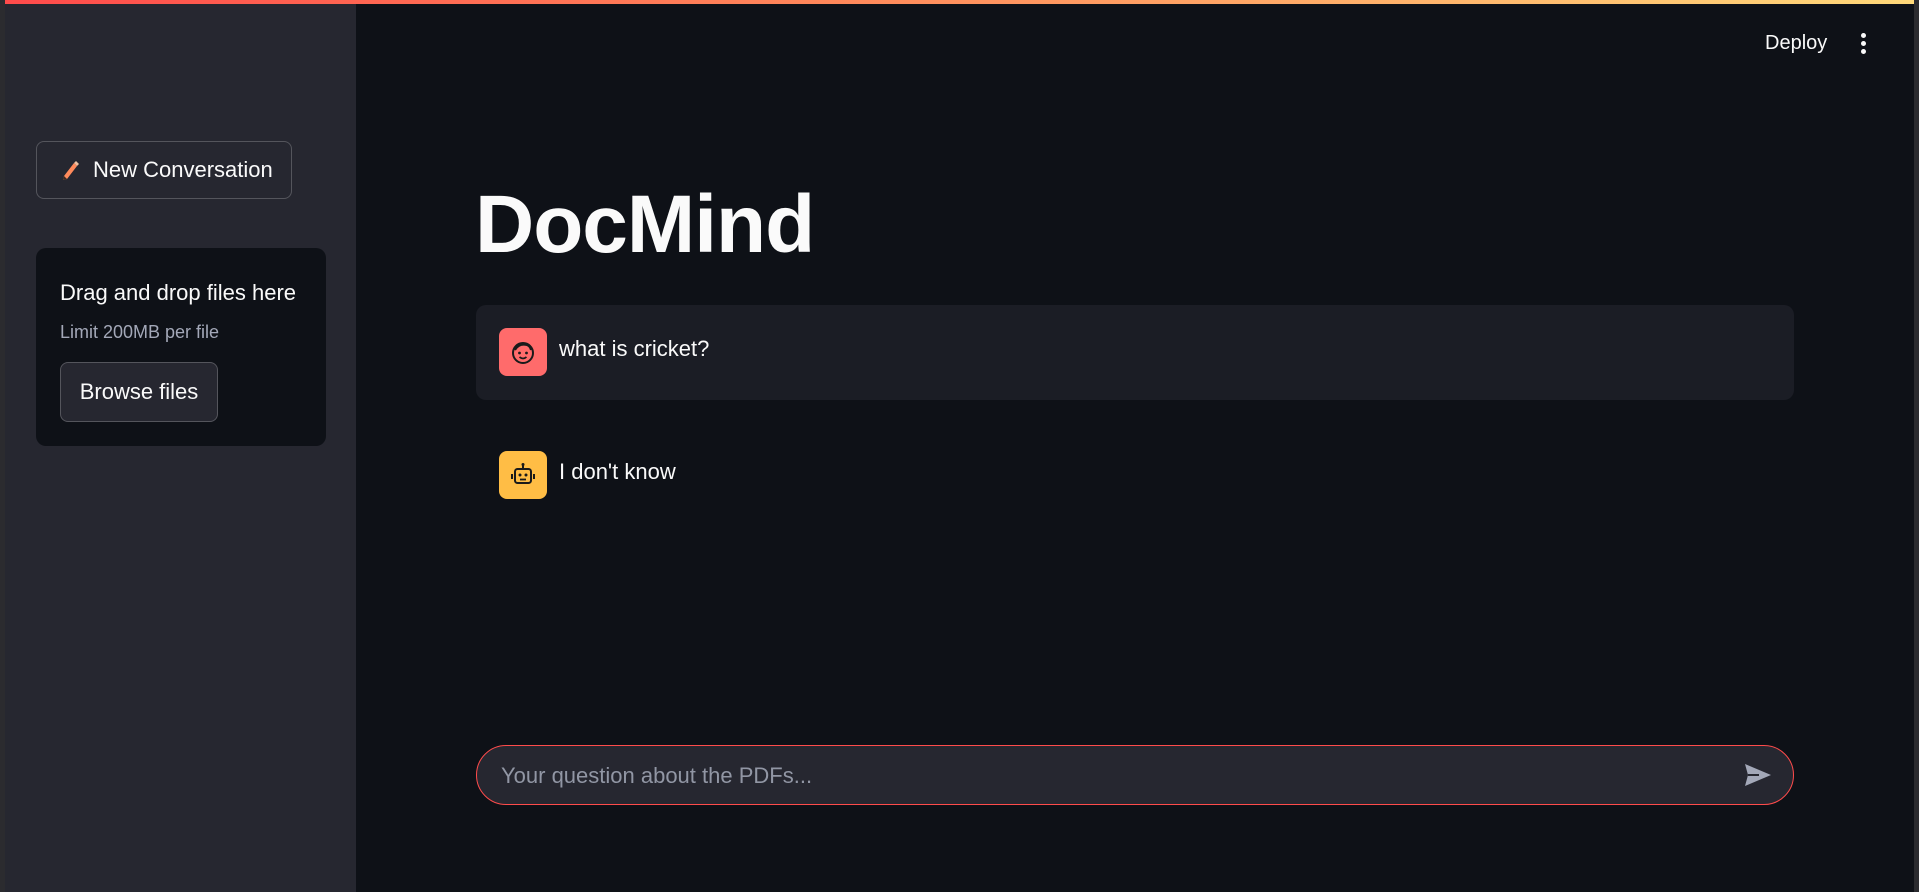  I want to click on user-message-text: what is cricket?, so click(634, 348).